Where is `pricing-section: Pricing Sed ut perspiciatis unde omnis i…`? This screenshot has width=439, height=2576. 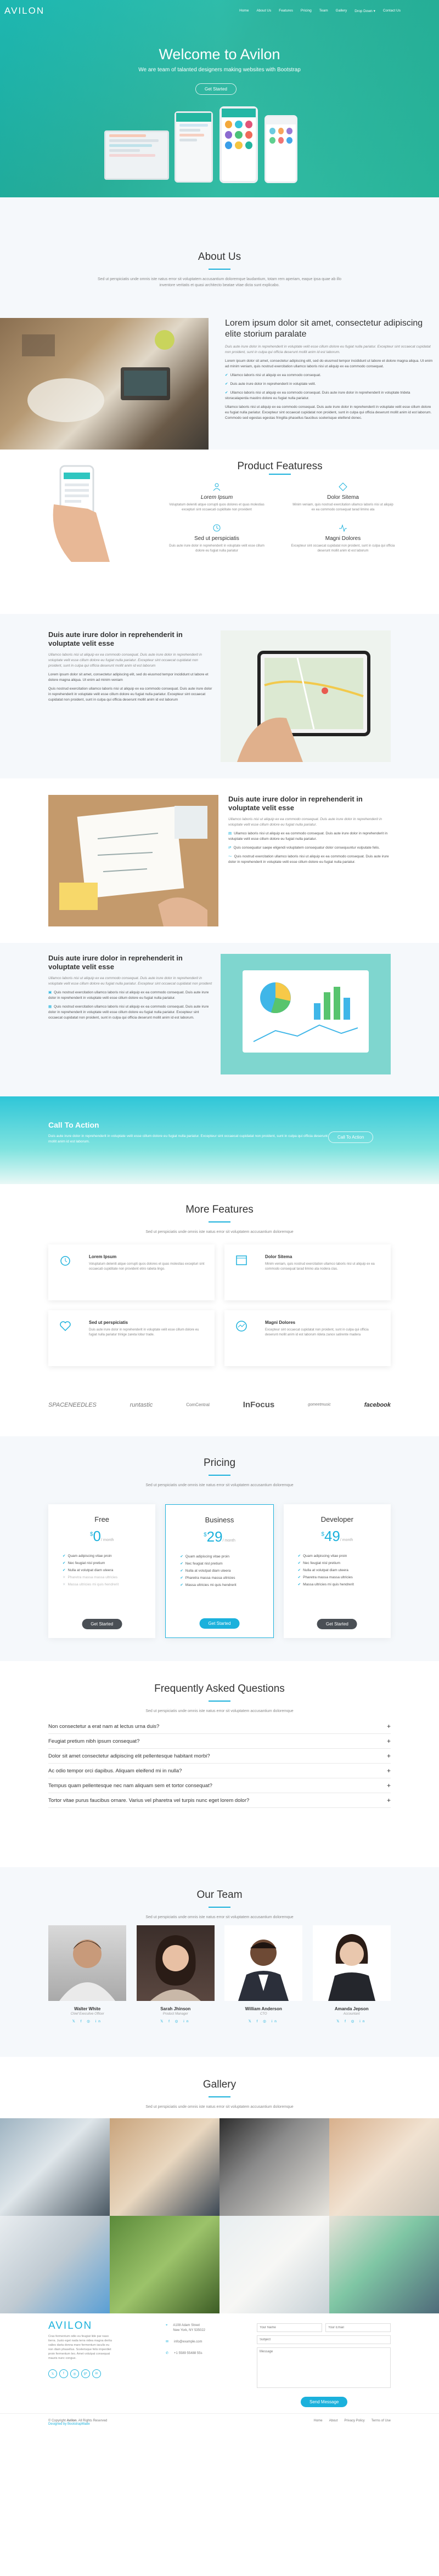 pricing-section: Pricing Sed ut perspiciatis unde omnis i… is located at coordinates (219, 1548).